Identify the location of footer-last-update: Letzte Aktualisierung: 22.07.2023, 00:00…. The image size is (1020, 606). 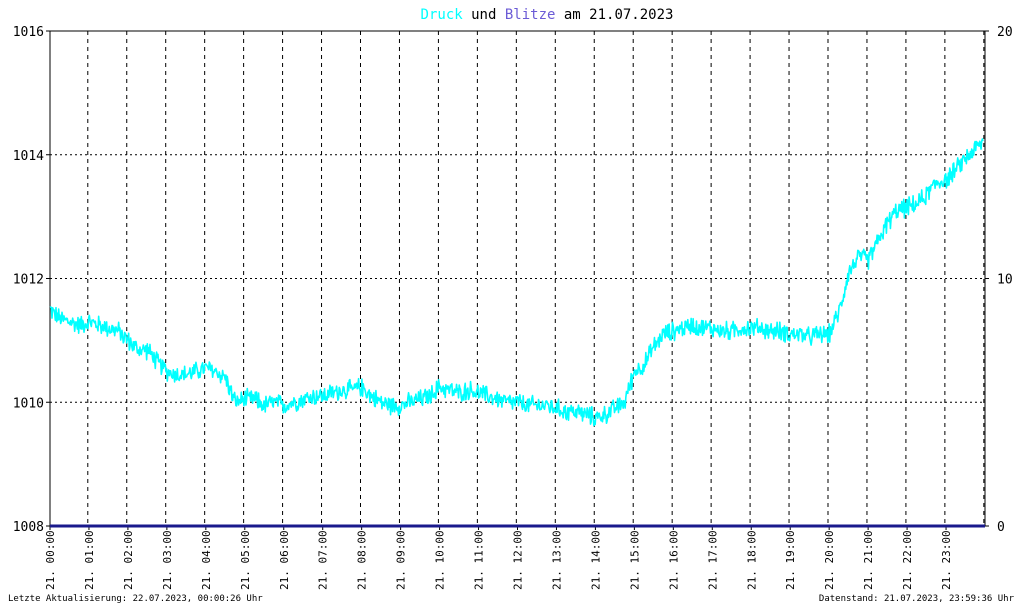
(135, 599).